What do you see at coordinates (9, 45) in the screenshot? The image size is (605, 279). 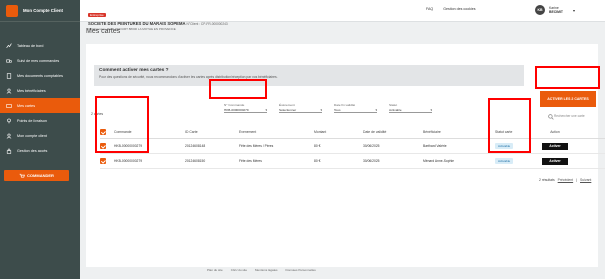 I see `dashboard-icon` at bounding box center [9, 45].